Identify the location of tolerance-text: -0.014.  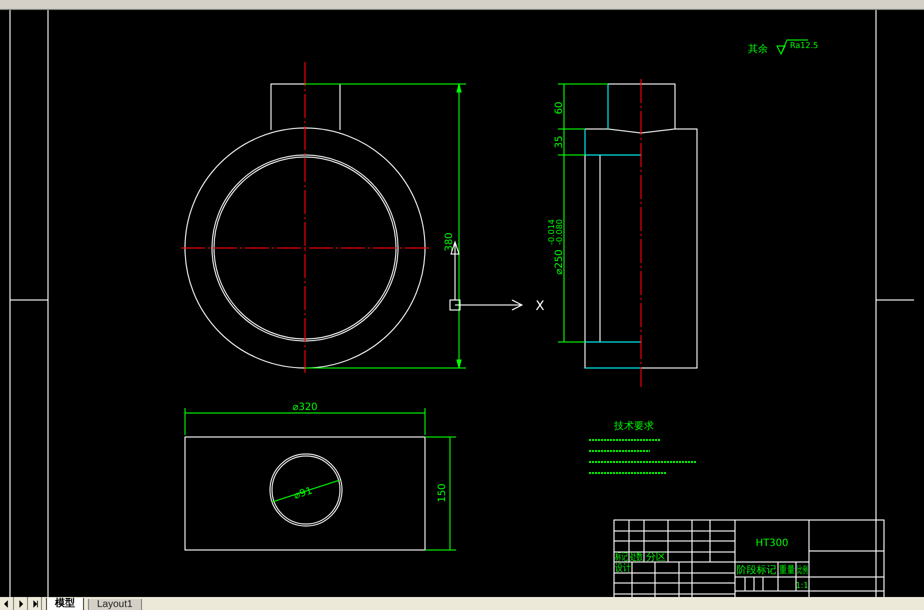
(551, 232).